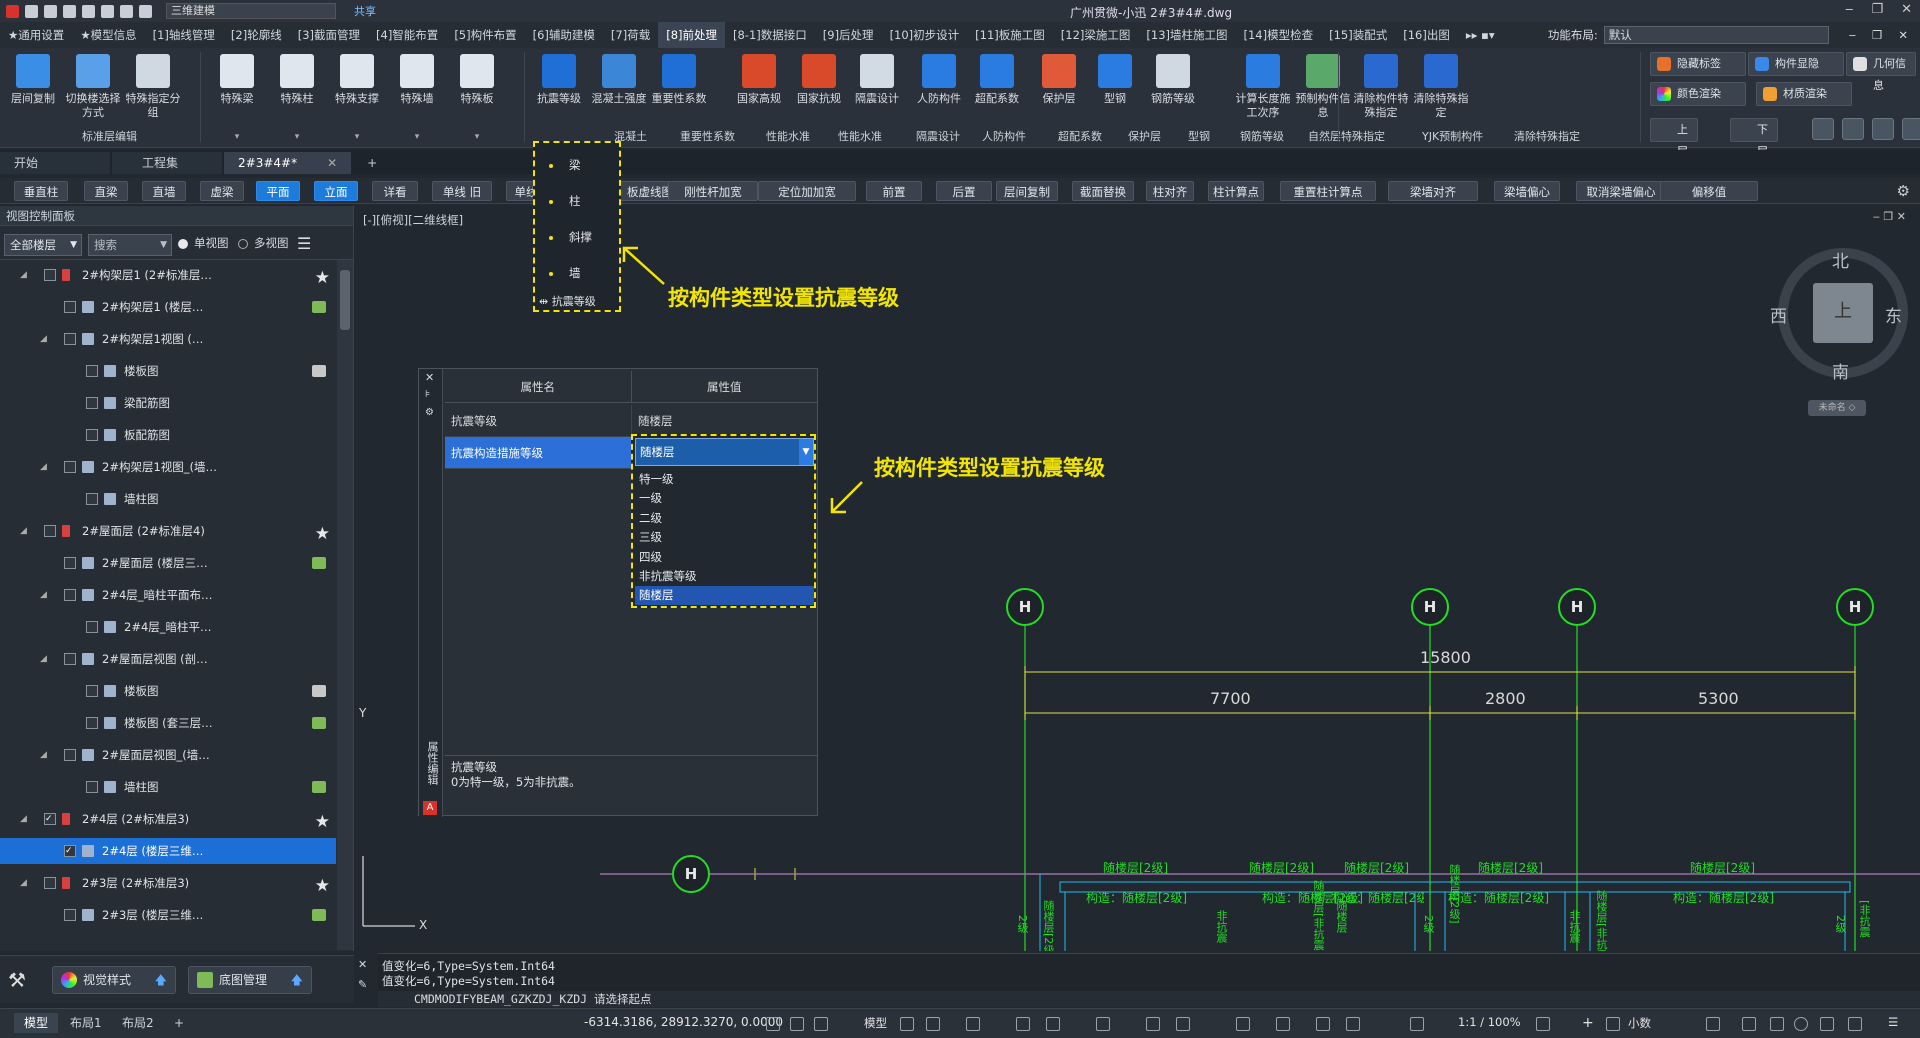  Describe the element at coordinates (559, 98) in the screenshot. I see `ribbon-button: 抗震等级` at that location.